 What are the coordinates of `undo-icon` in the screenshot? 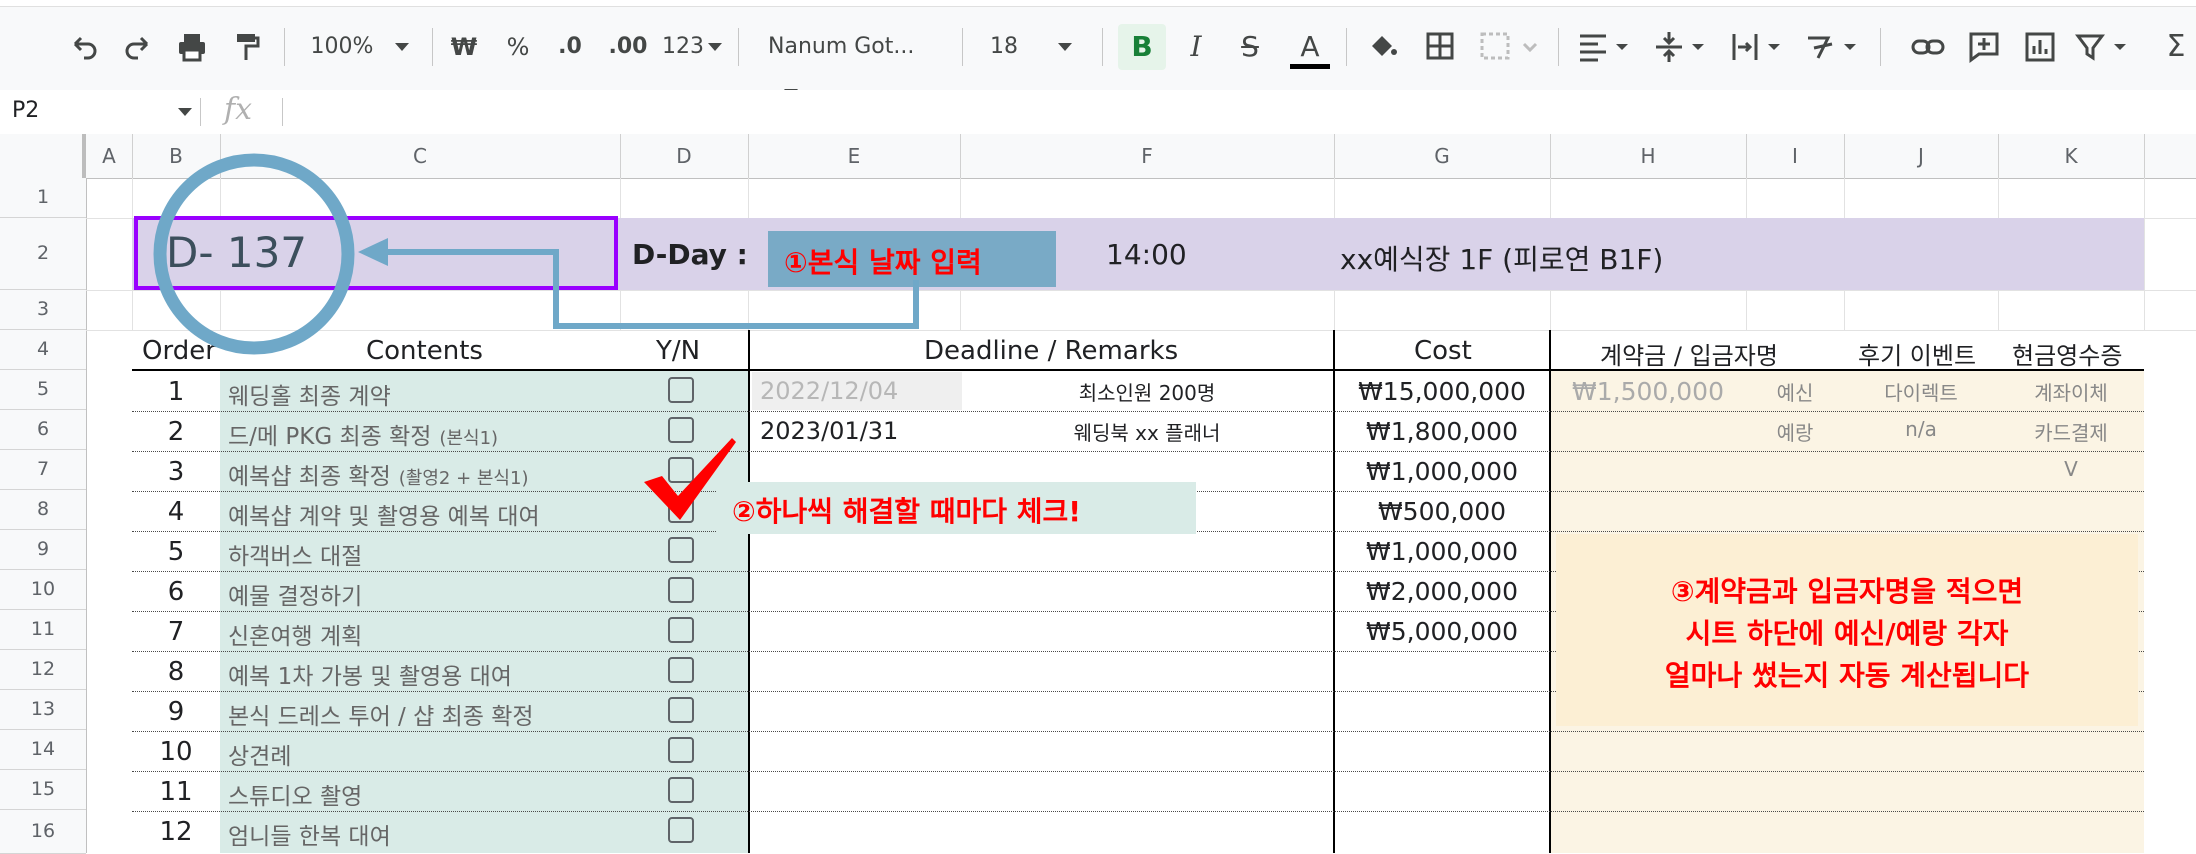 It's located at (84, 47).